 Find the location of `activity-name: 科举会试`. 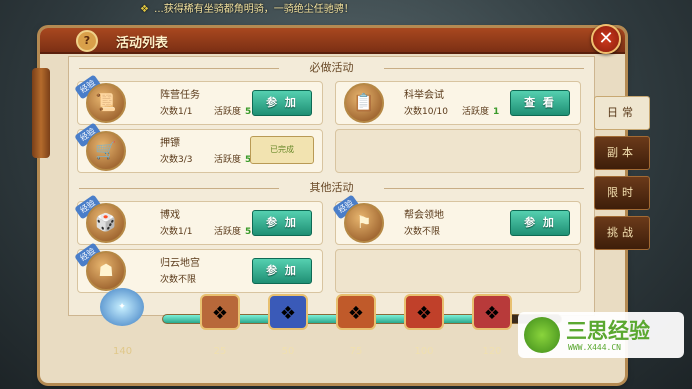

activity-name: 科举会试 is located at coordinates (424, 95).